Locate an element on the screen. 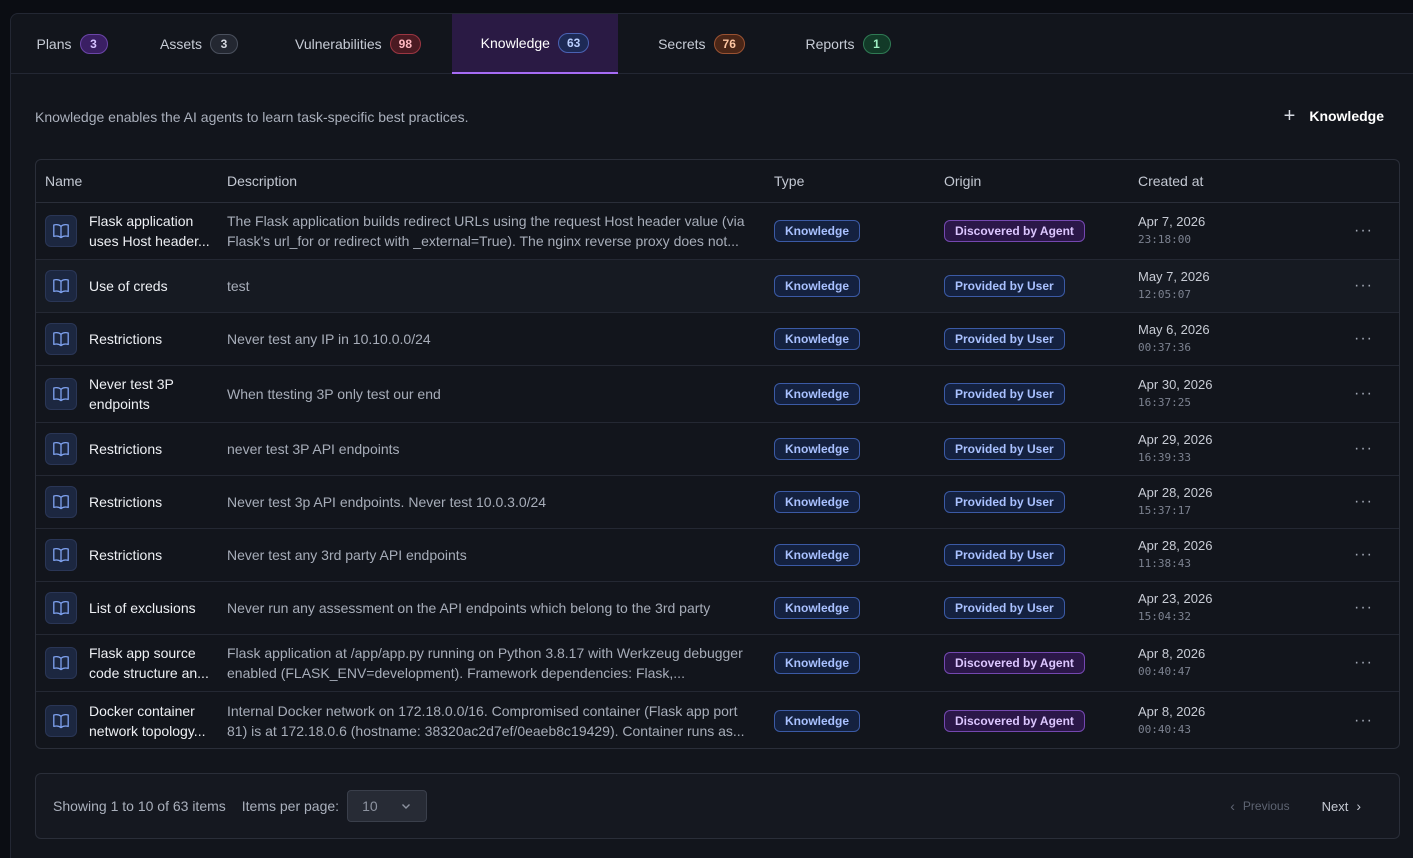  tab-vulnerabilities: Vulnerabilities 98 is located at coordinates (358, 44).